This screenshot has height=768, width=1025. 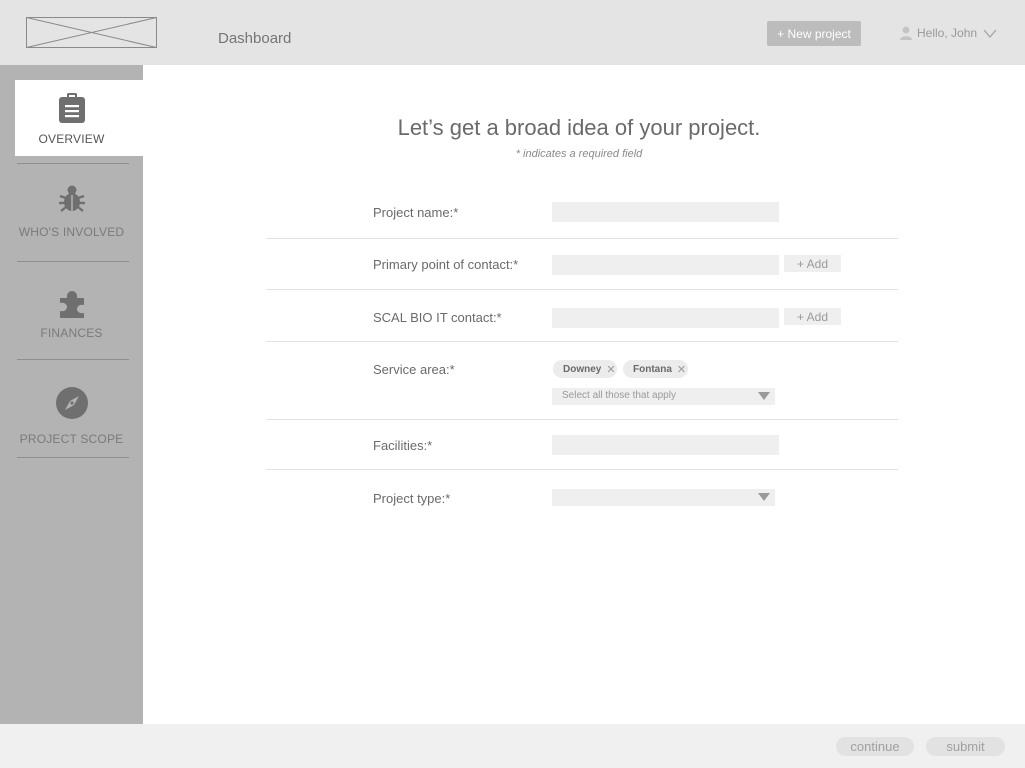 I want to click on project-type-select, so click(x=663, y=497).